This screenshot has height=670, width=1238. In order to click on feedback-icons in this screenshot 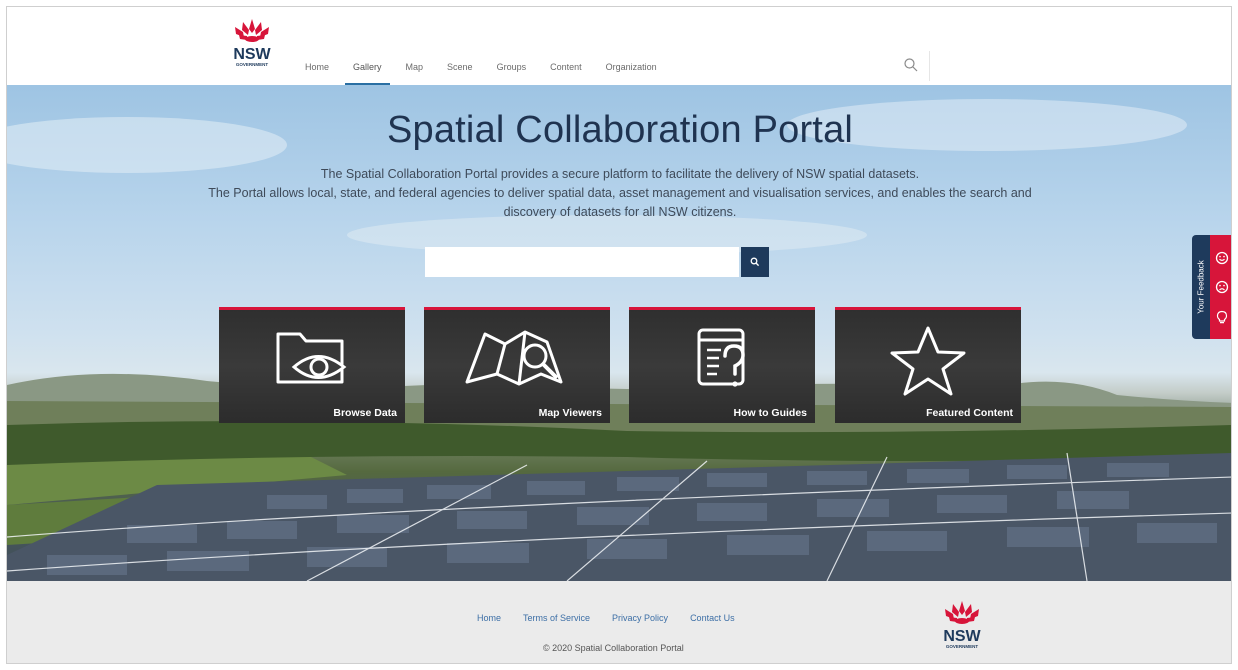, I will do `click(1220, 287)`.